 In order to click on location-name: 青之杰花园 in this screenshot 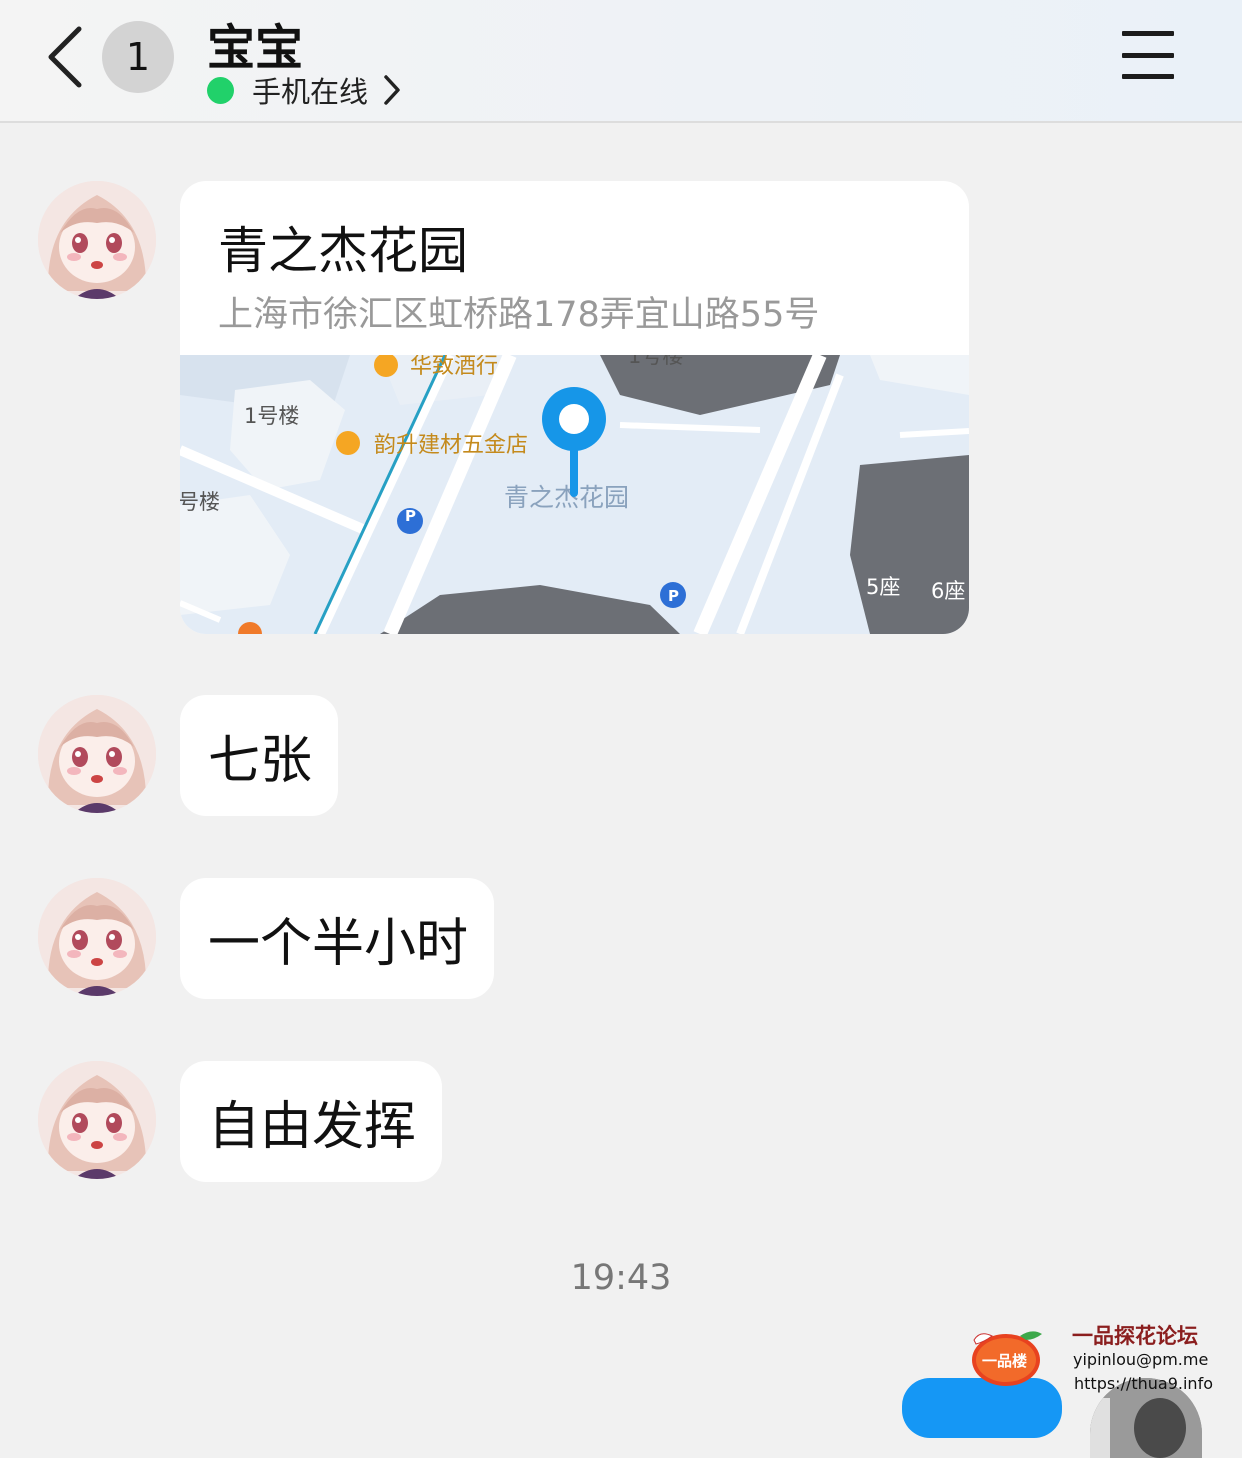, I will do `click(343, 251)`.